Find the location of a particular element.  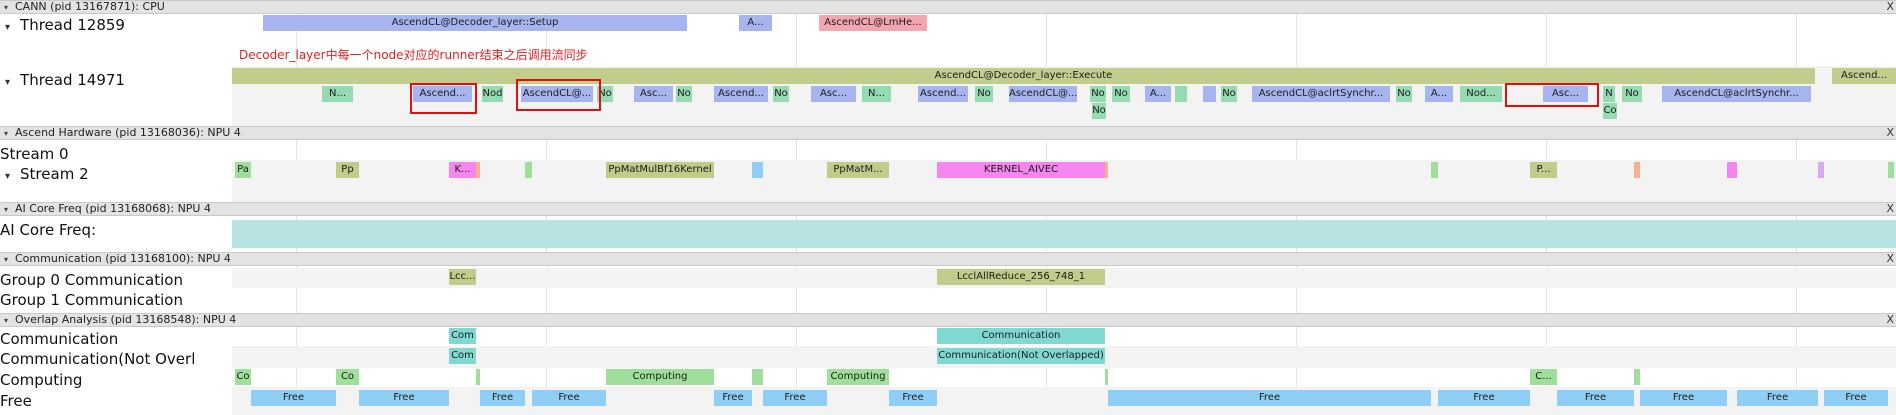

slice: Pa is located at coordinates (243, 170).